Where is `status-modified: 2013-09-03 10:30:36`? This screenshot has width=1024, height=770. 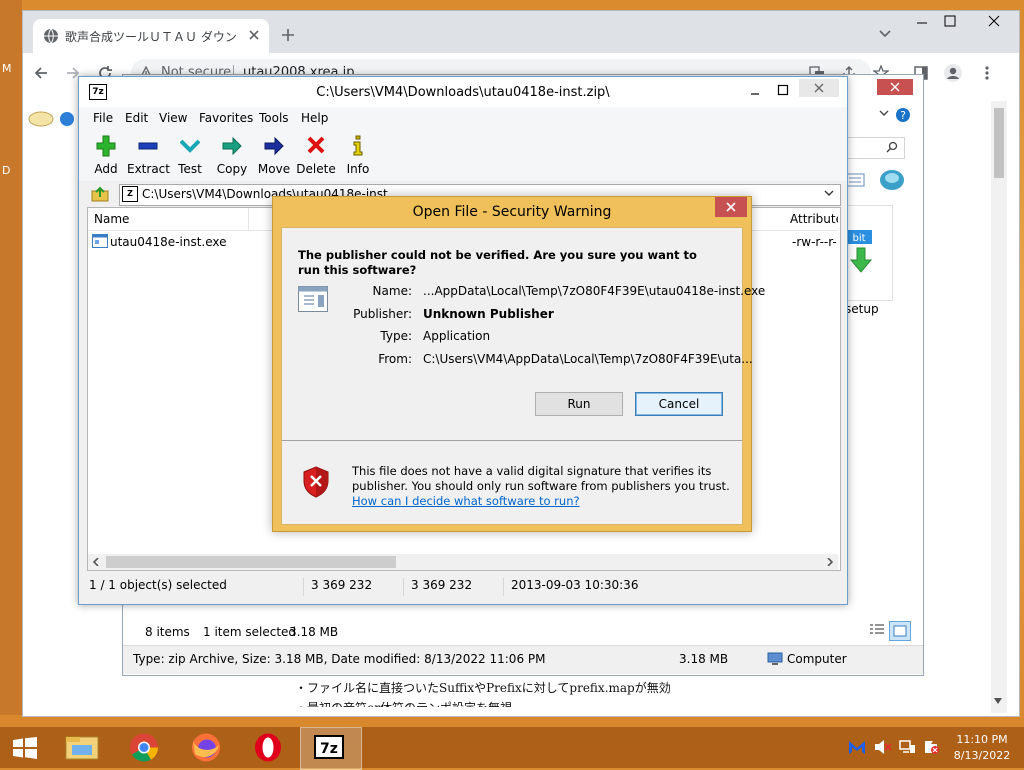 status-modified: 2013-09-03 10:30:36 is located at coordinates (575, 585).